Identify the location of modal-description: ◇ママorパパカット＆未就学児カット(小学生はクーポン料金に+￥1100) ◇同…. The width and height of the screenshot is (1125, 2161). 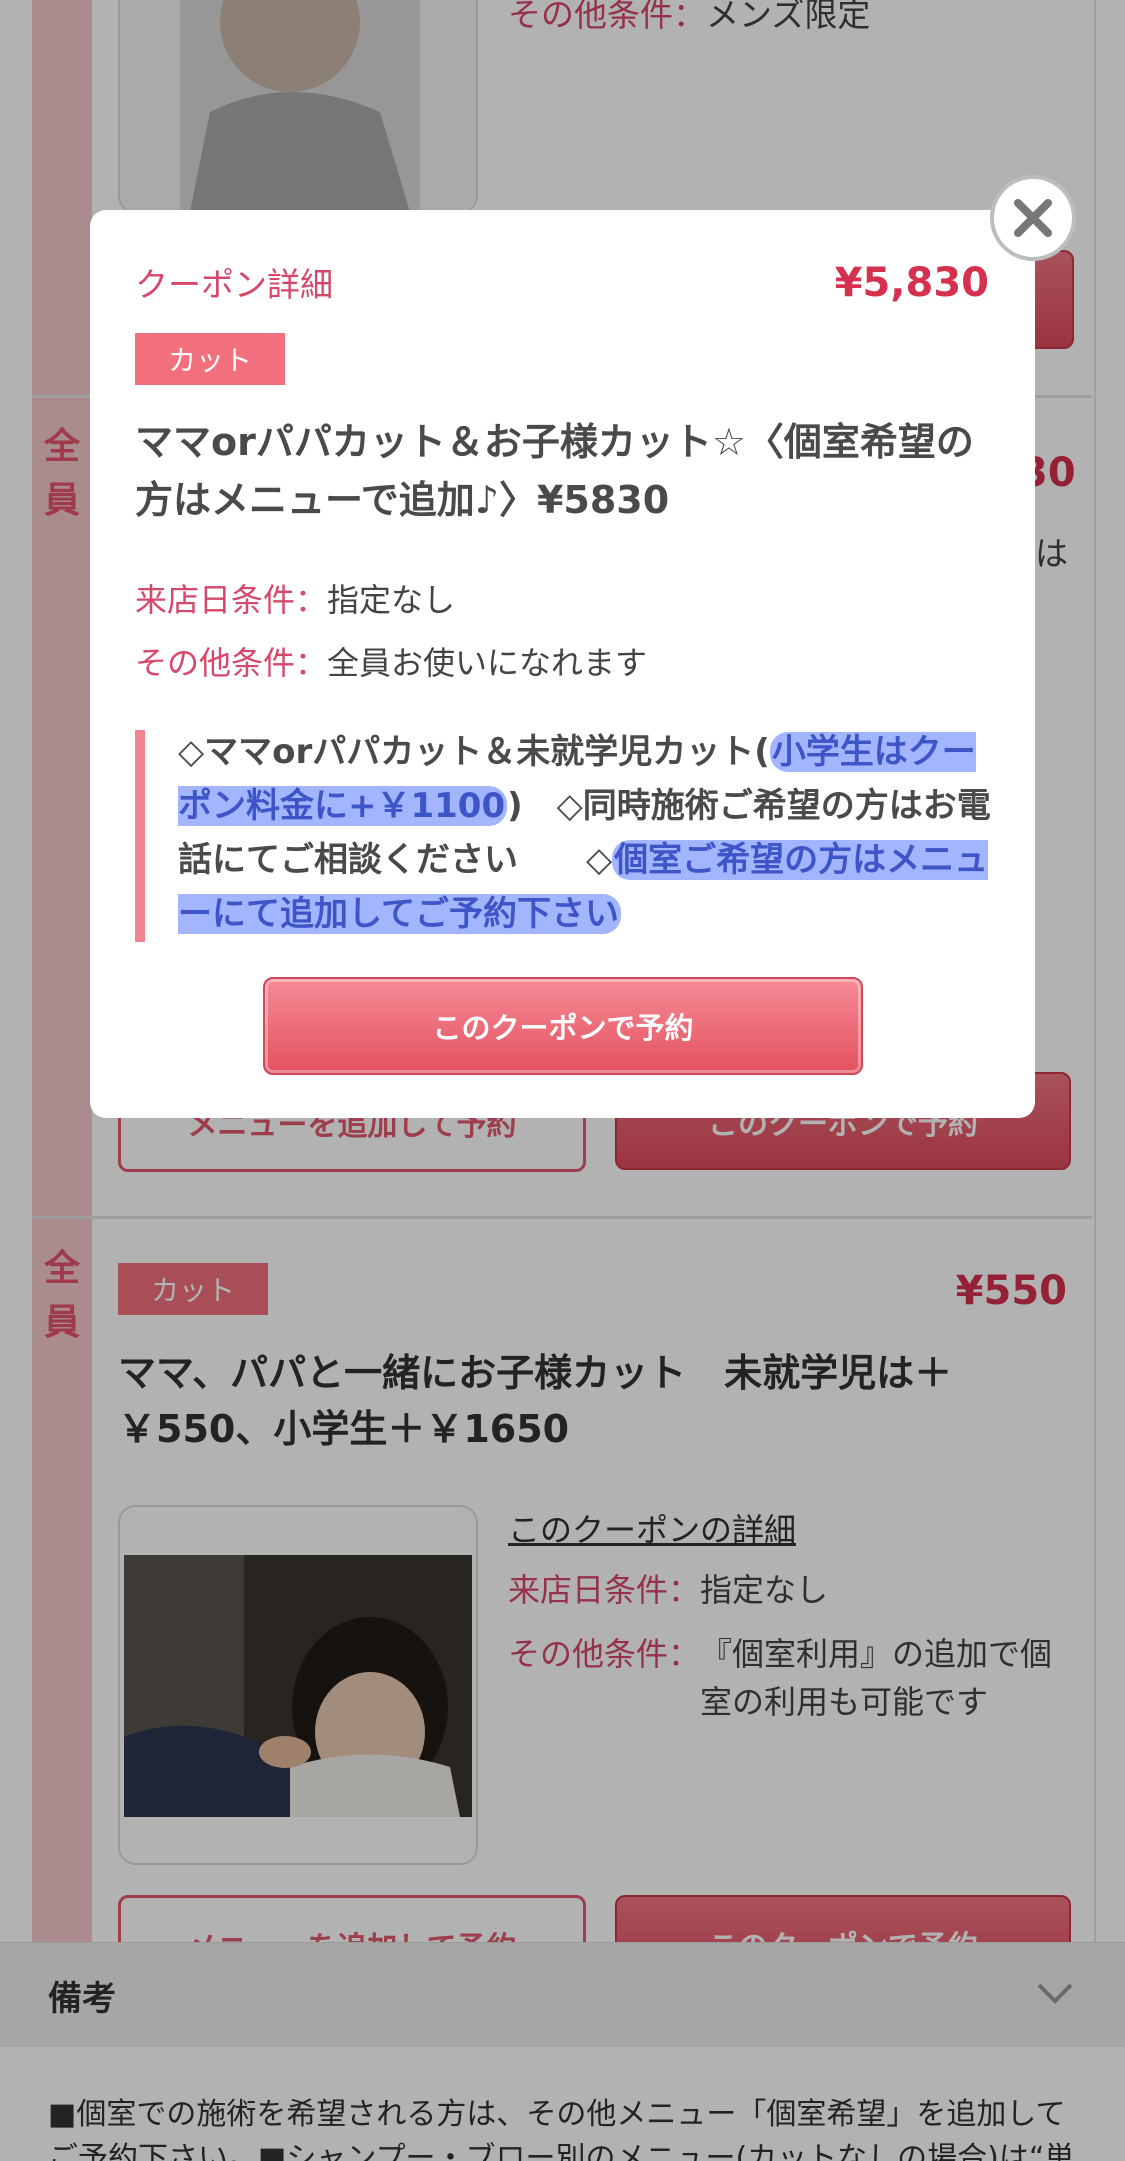
(584, 833).